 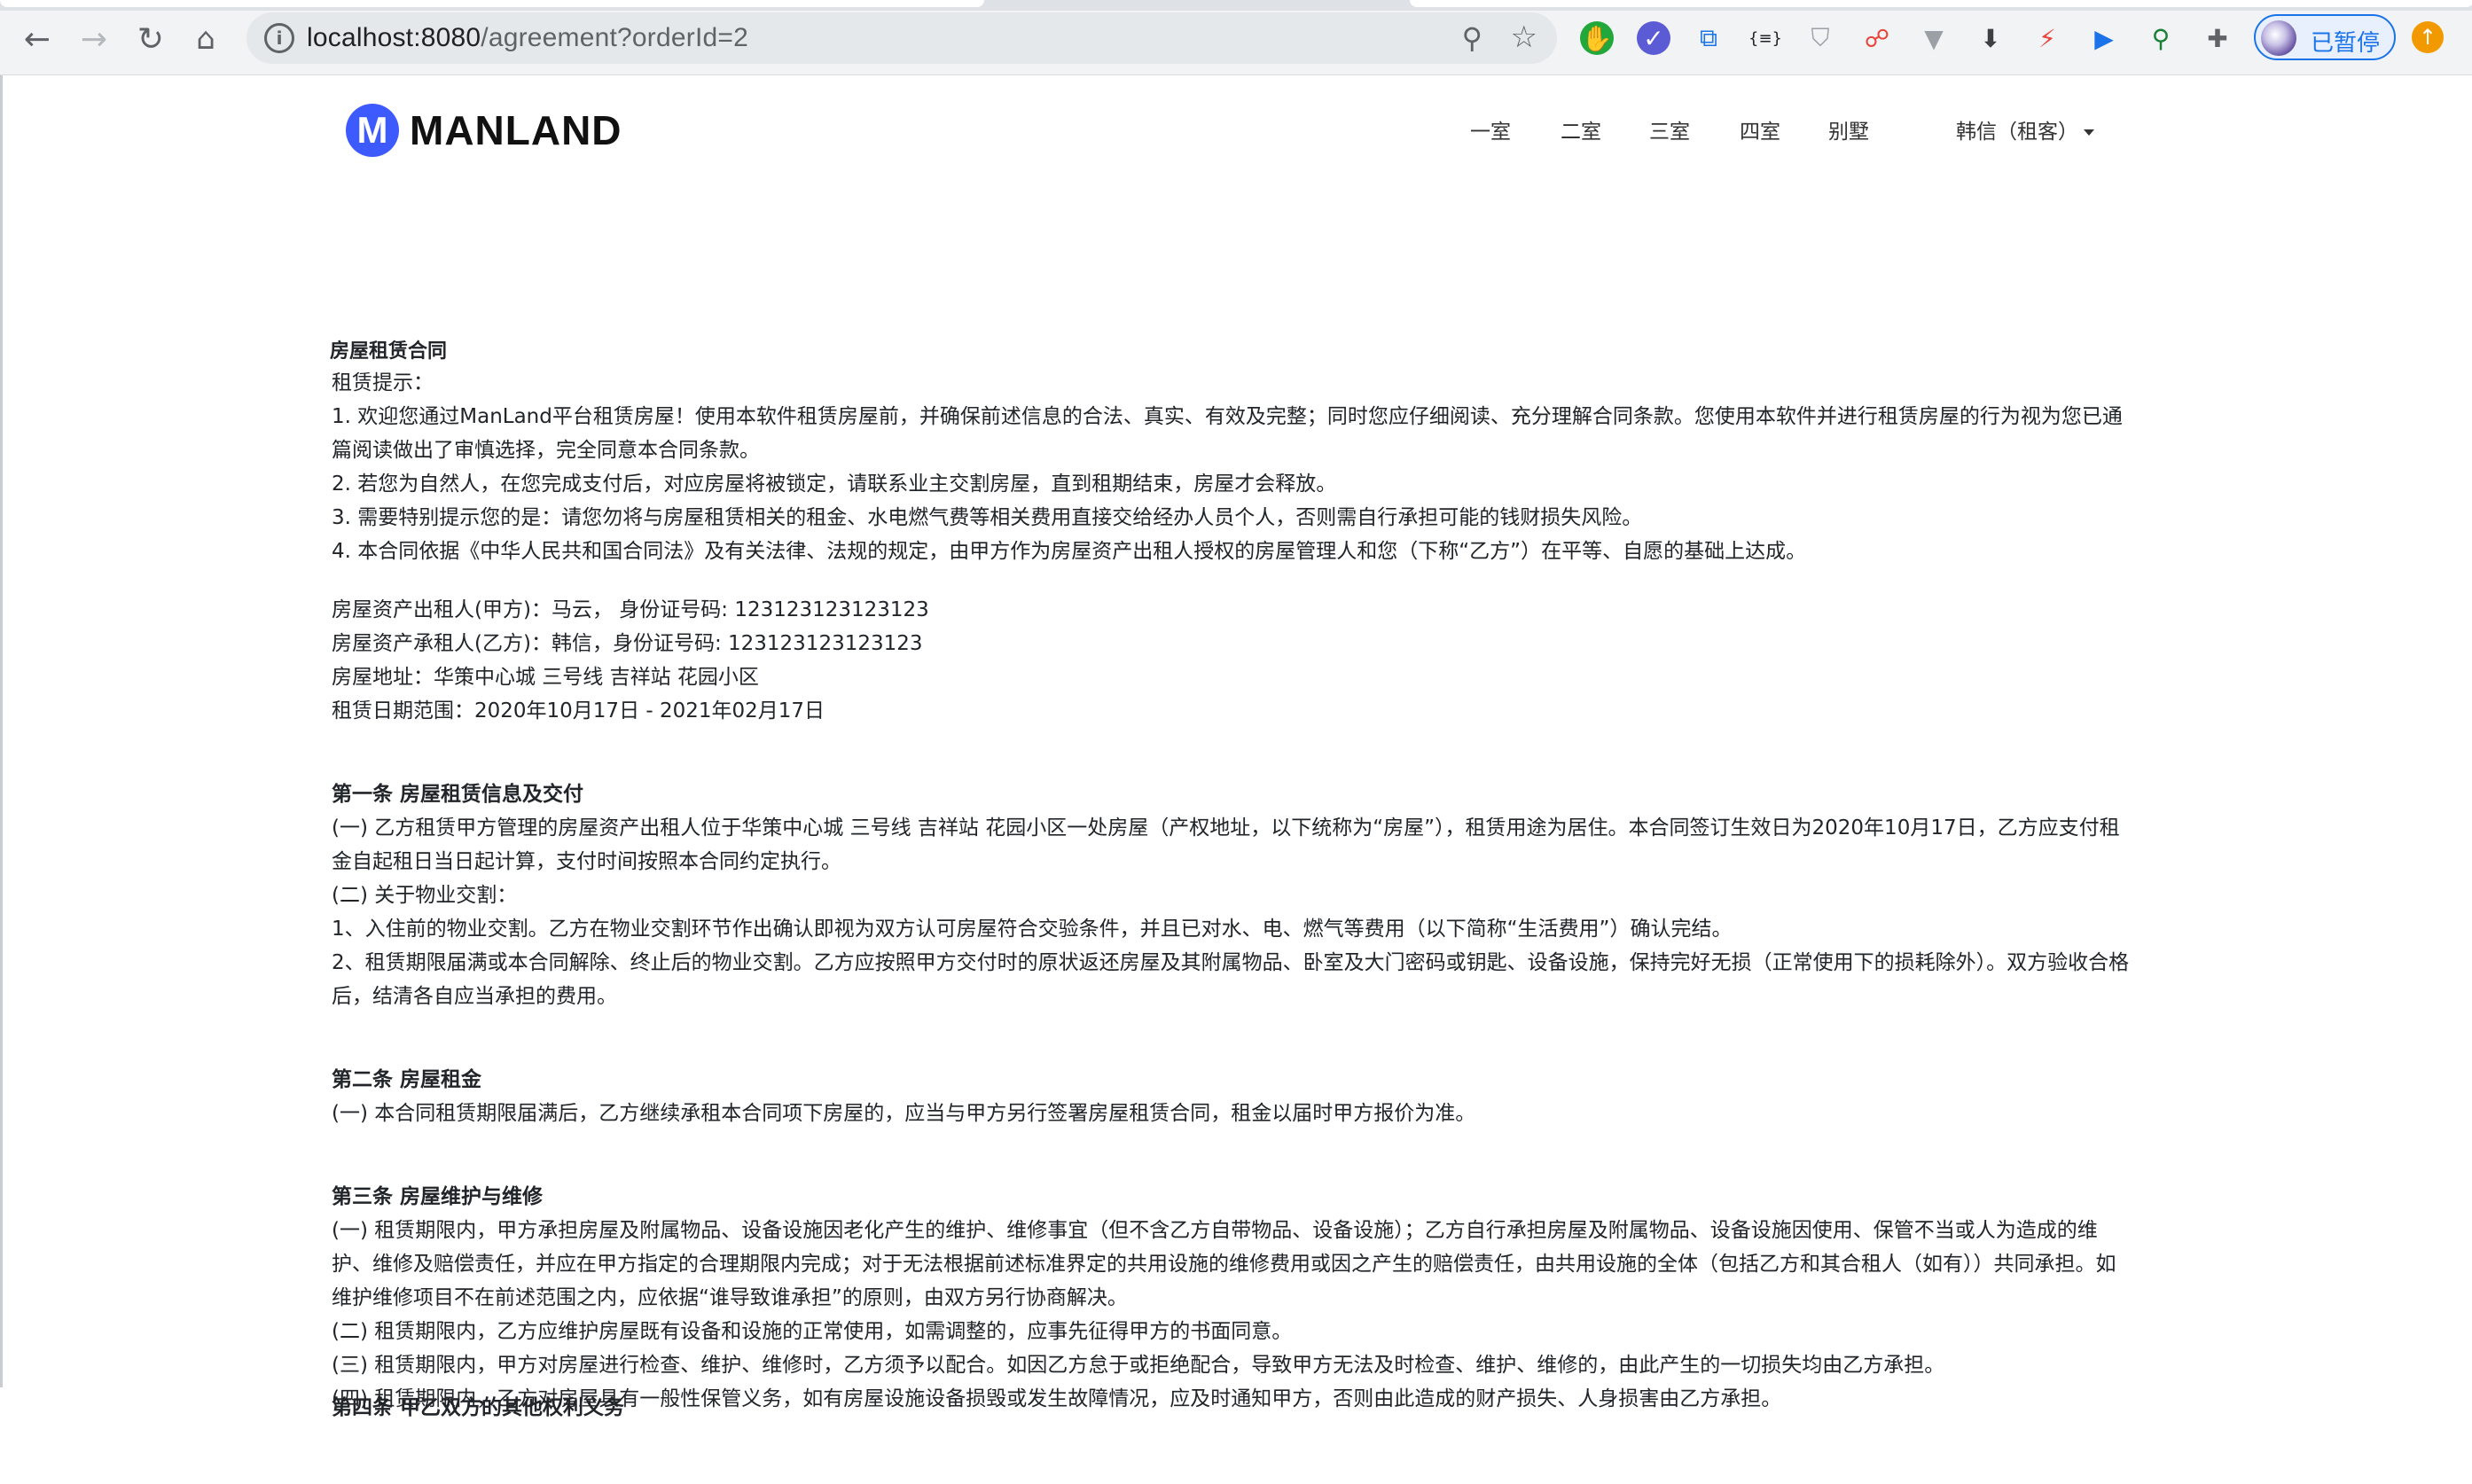 I want to click on site-info-icon: i, so click(x=279, y=38).